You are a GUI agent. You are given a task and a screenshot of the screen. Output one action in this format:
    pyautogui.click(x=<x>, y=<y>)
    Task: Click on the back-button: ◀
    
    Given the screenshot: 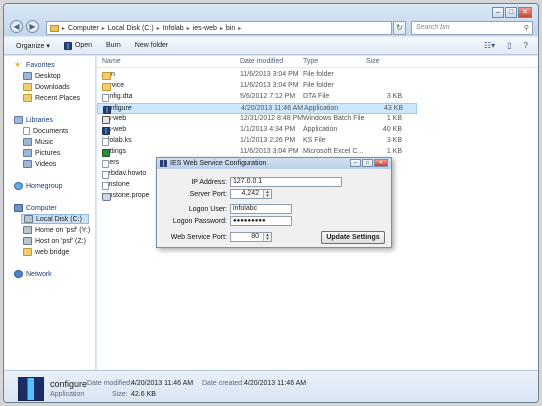 What is the action you would take?
    pyautogui.click(x=16, y=26)
    